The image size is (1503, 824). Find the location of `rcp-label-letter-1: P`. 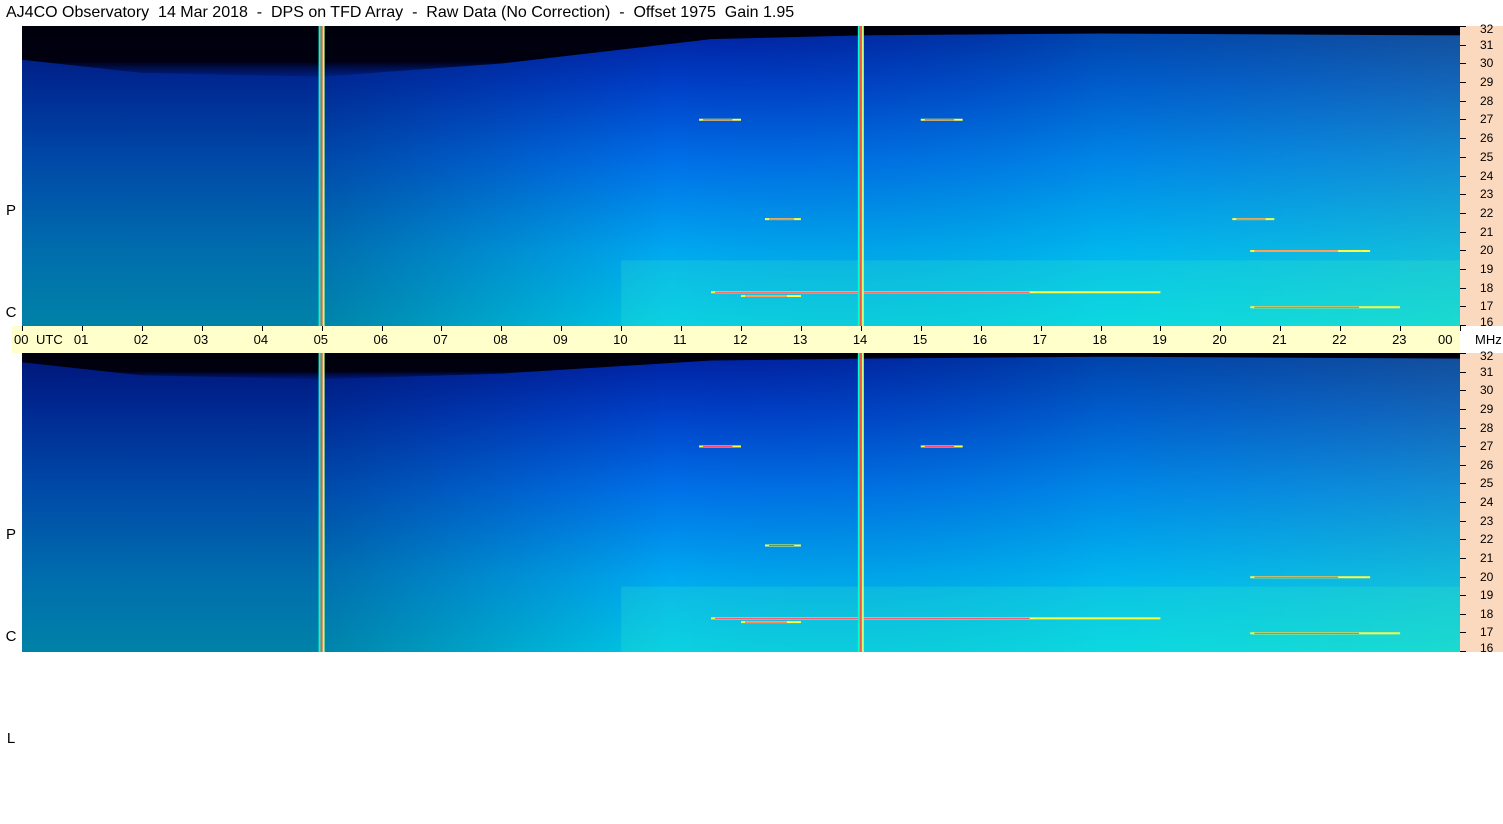

rcp-label-letter-1: P is located at coordinates (10, 210).